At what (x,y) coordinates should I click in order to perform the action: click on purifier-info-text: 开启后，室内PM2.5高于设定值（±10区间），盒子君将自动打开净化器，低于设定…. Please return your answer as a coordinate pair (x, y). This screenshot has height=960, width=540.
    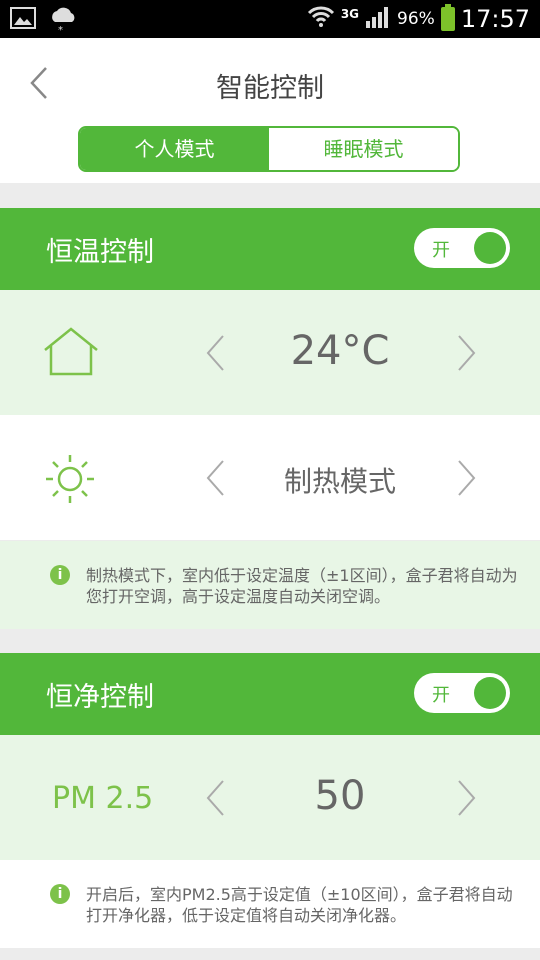
    Looking at the image, I should click on (299, 905).